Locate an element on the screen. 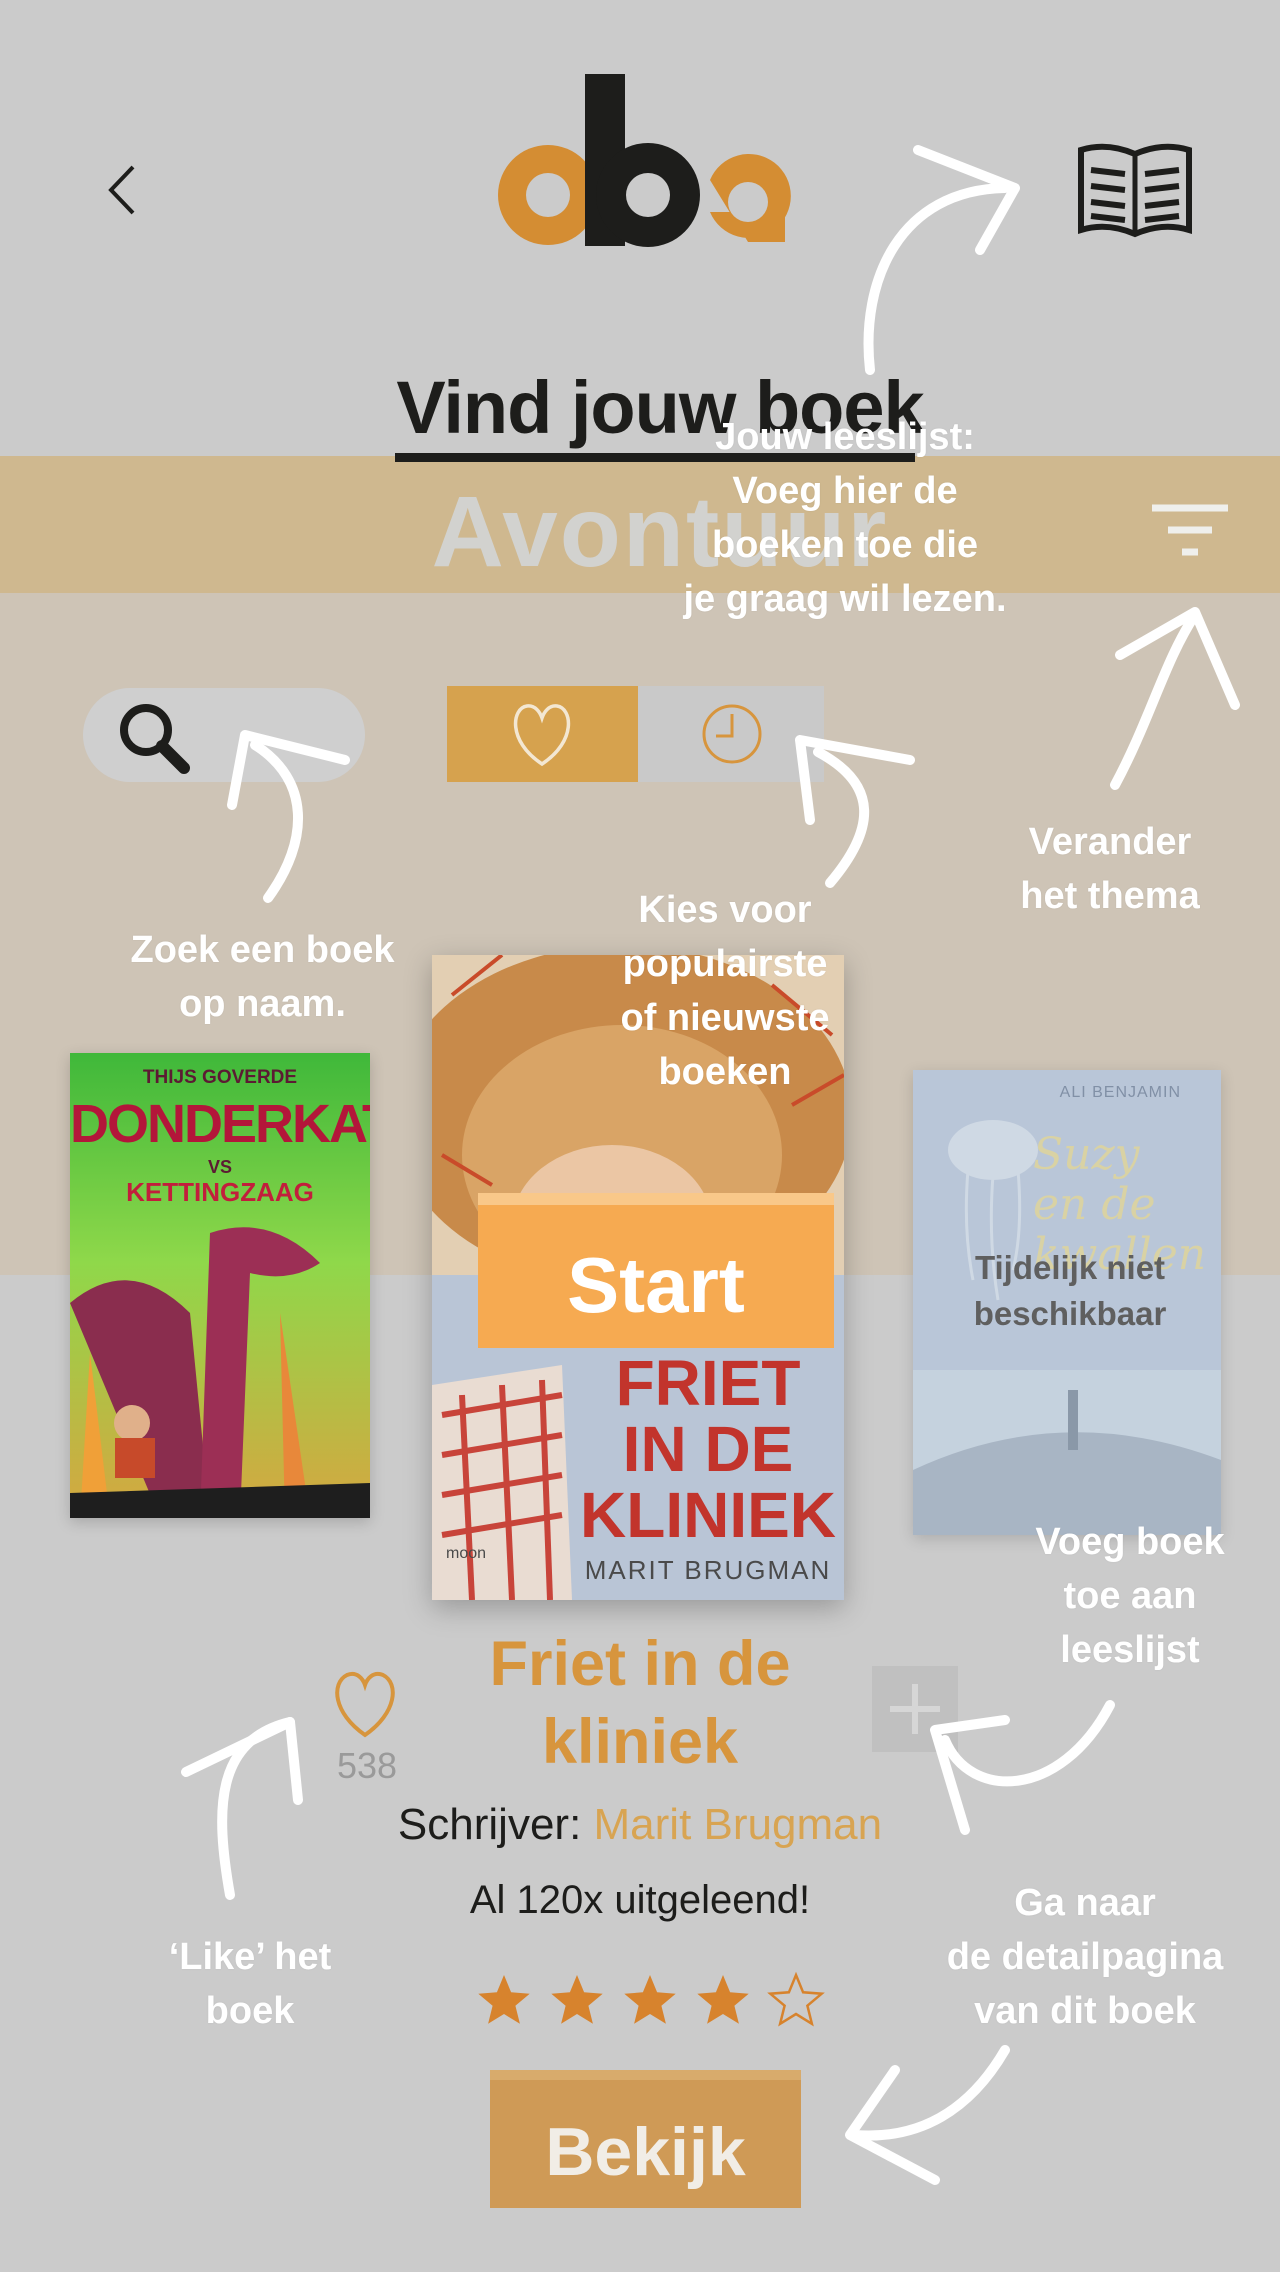  annotation-line: op naam. is located at coordinates (262, 1004).